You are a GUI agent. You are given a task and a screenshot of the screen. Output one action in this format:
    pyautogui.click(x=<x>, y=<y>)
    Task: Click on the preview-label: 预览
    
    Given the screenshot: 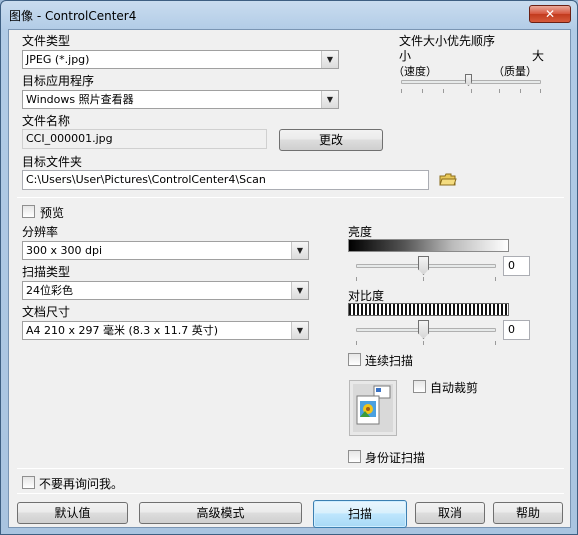 What is the action you would take?
    pyautogui.click(x=52, y=213)
    